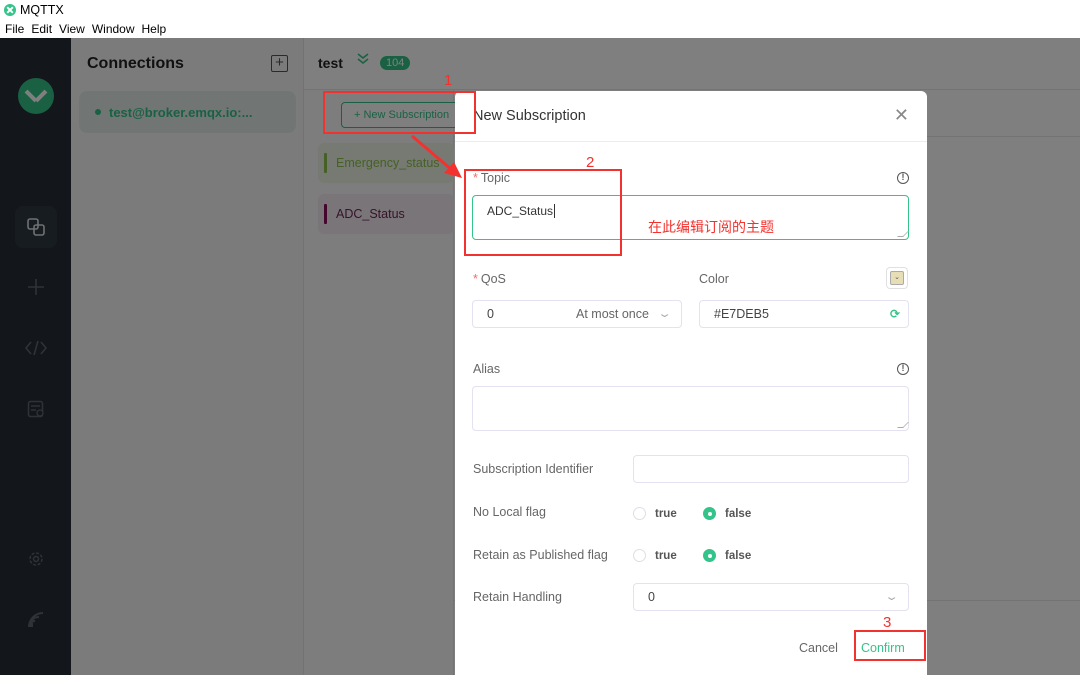  Describe the element at coordinates (741, 314) in the screenshot. I see `color-value: #E7DEB5` at that location.